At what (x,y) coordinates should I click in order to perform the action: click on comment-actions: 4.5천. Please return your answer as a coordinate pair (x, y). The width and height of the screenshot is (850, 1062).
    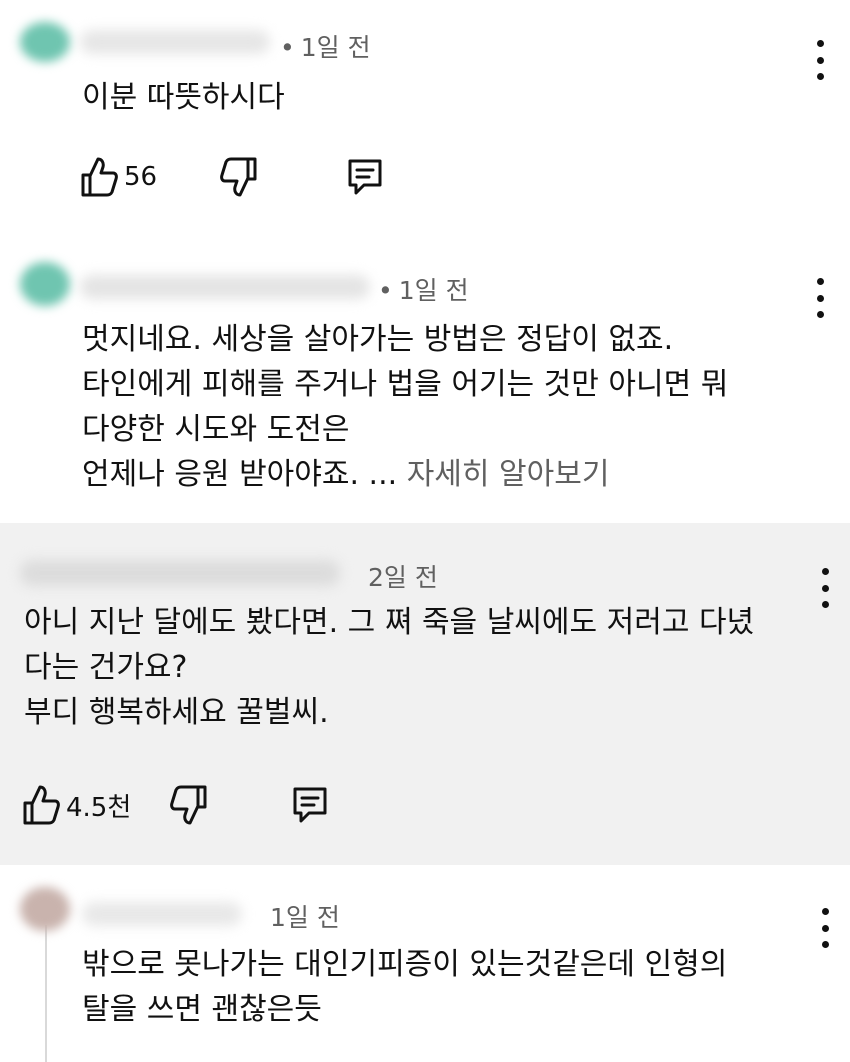
    Looking at the image, I should click on (202, 806).